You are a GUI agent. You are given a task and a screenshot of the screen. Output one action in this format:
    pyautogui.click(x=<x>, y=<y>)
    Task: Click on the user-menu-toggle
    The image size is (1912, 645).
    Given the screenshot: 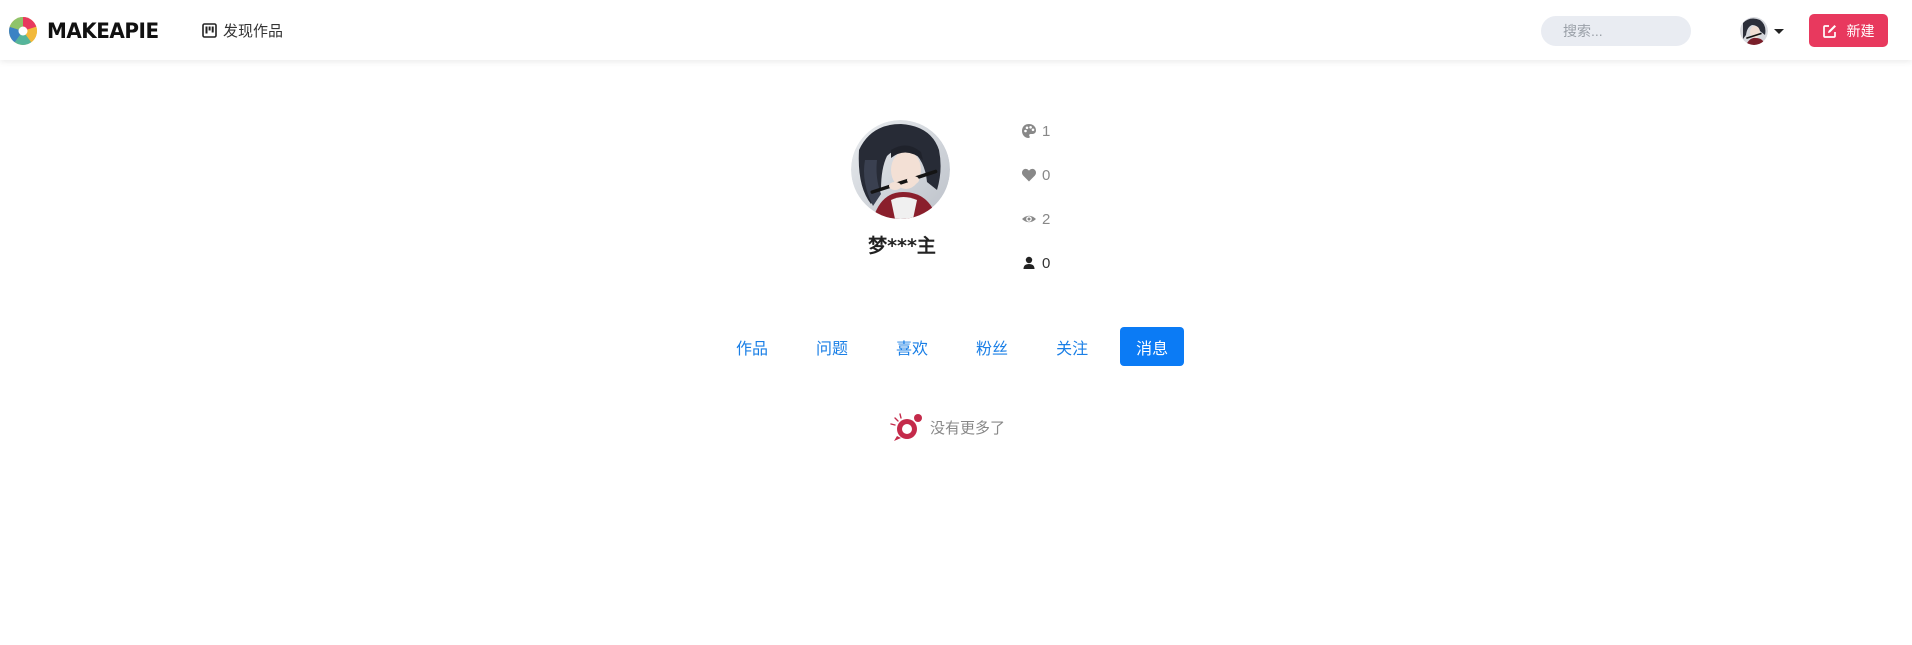 What is the action you would take?
    pyautogui.click(x=1762, y=31)
    